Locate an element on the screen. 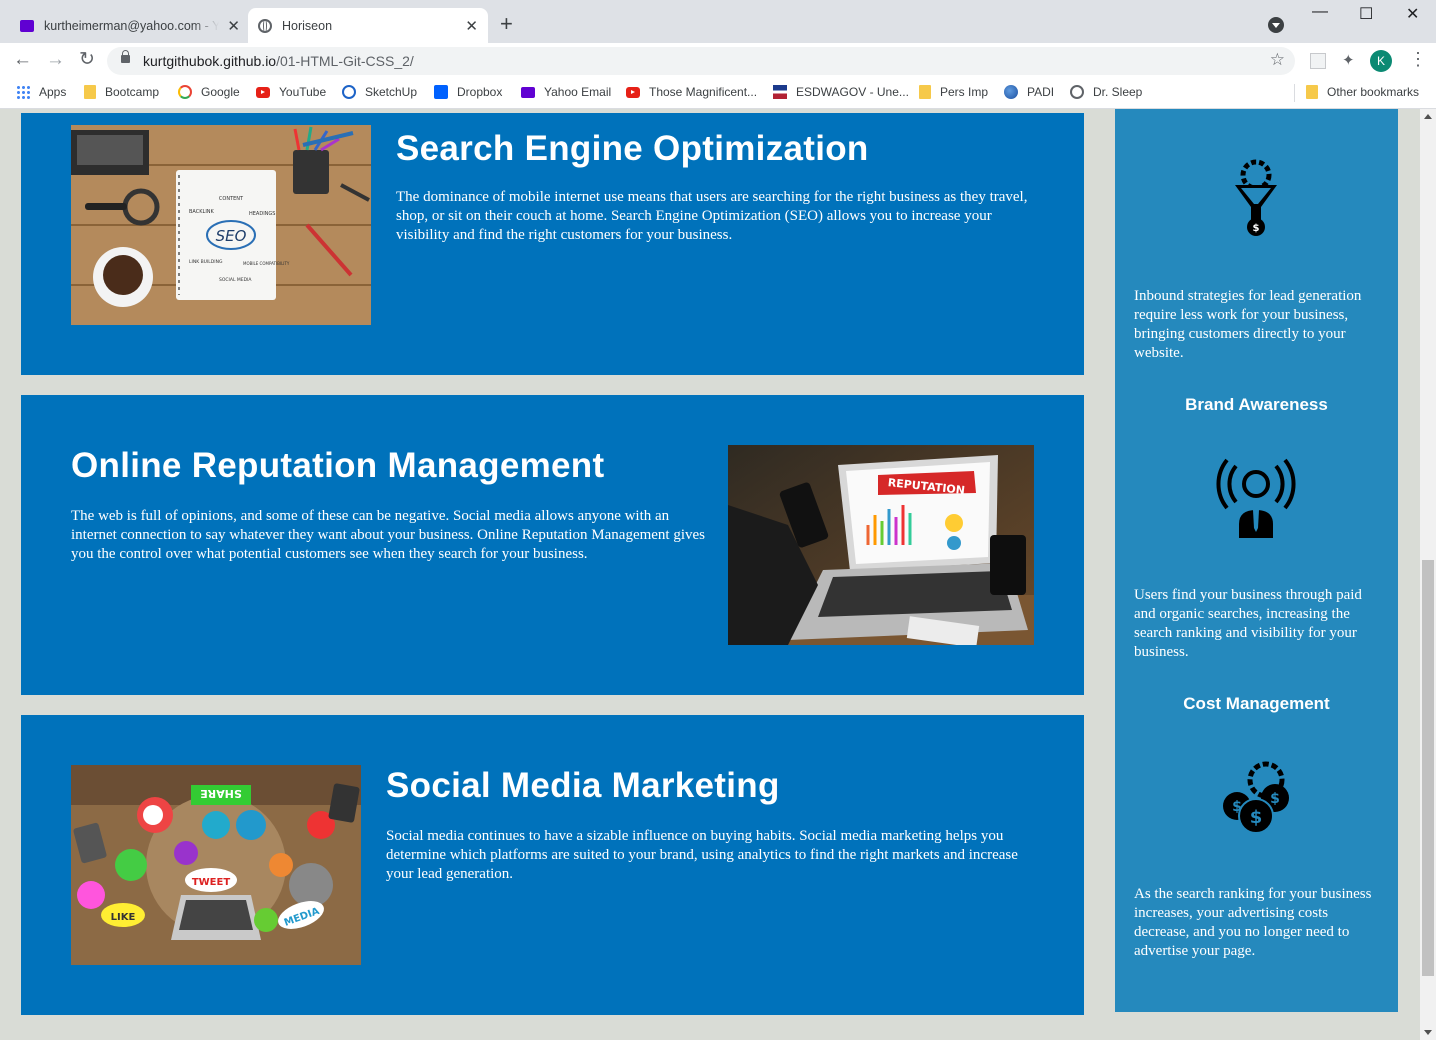 The width and height of the screenshot is (1436, 1040). bookmark-sketchup: SketchUp is located at coordinates (379, 92).